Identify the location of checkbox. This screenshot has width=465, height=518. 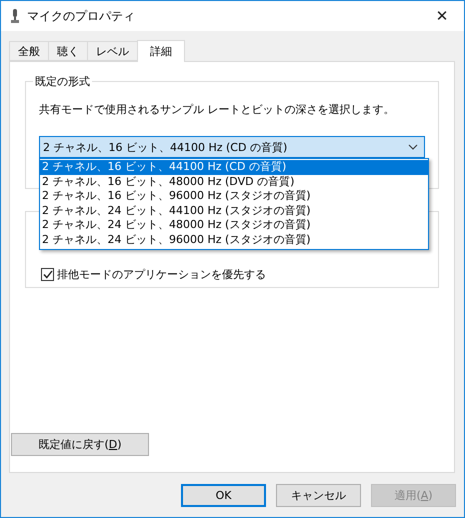
(47, 274).